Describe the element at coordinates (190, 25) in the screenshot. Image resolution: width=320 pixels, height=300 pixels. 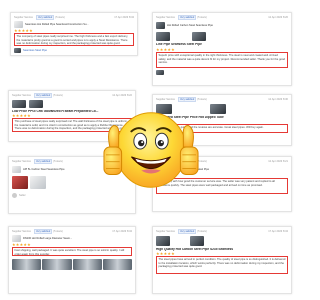
I see `product-title: Hot Rolled Carbon Steel Seamless Pipe` at that location.